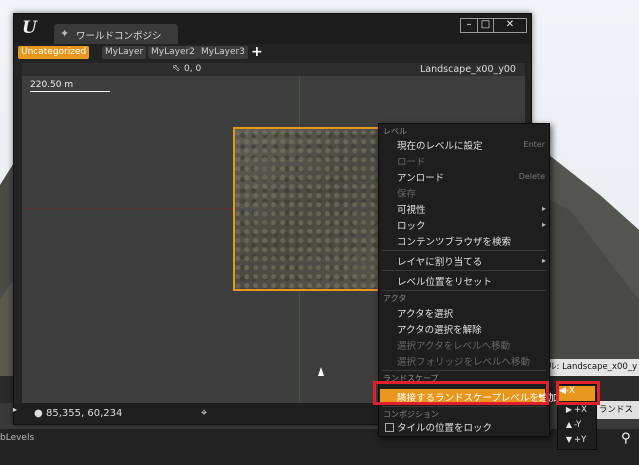 The image size is (639, 465). Describe the element at coordinates (29, 28) in the screenshot. I see `unreal-logo-icon: U` at that location.